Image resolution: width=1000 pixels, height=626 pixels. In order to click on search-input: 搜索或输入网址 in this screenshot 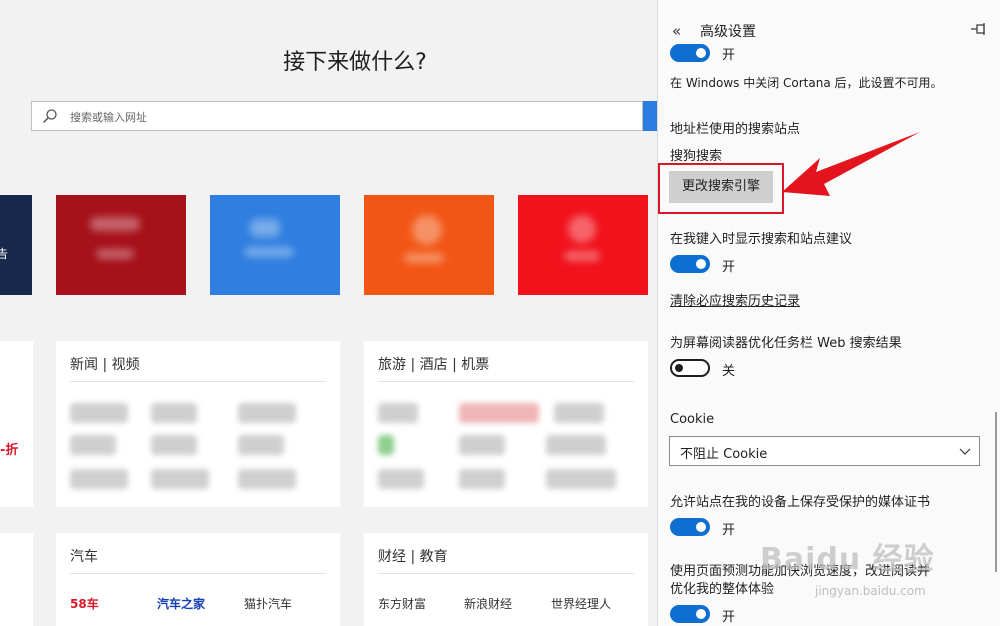, I will do `click(337, 116)`.